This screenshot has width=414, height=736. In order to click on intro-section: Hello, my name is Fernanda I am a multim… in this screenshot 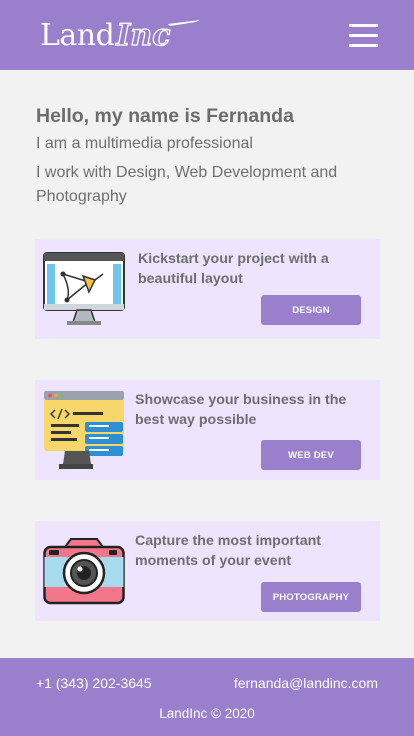, I will do `click(206, 156)`.